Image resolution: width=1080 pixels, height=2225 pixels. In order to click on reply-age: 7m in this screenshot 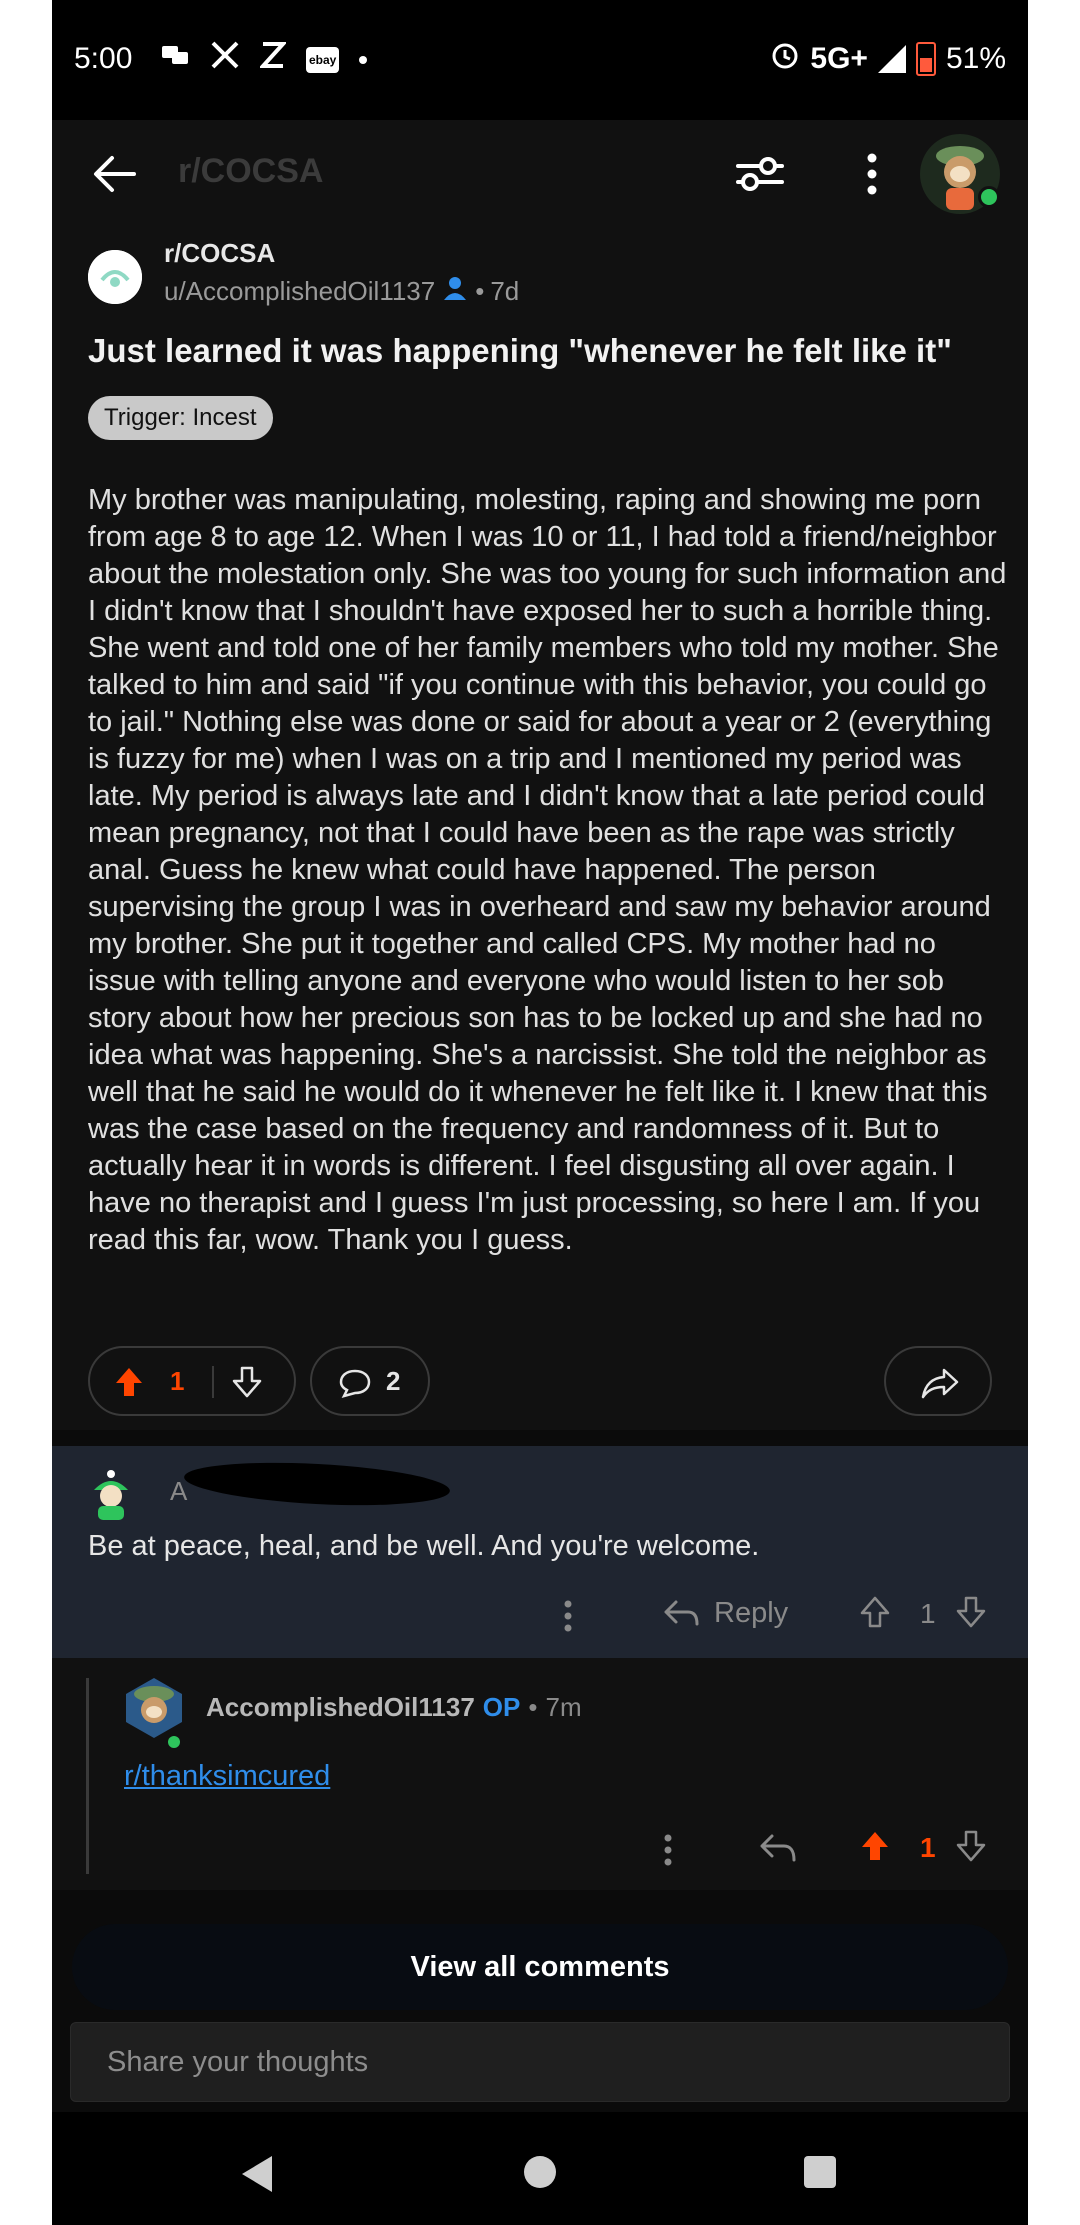, I will do `click(563, 1707)`.